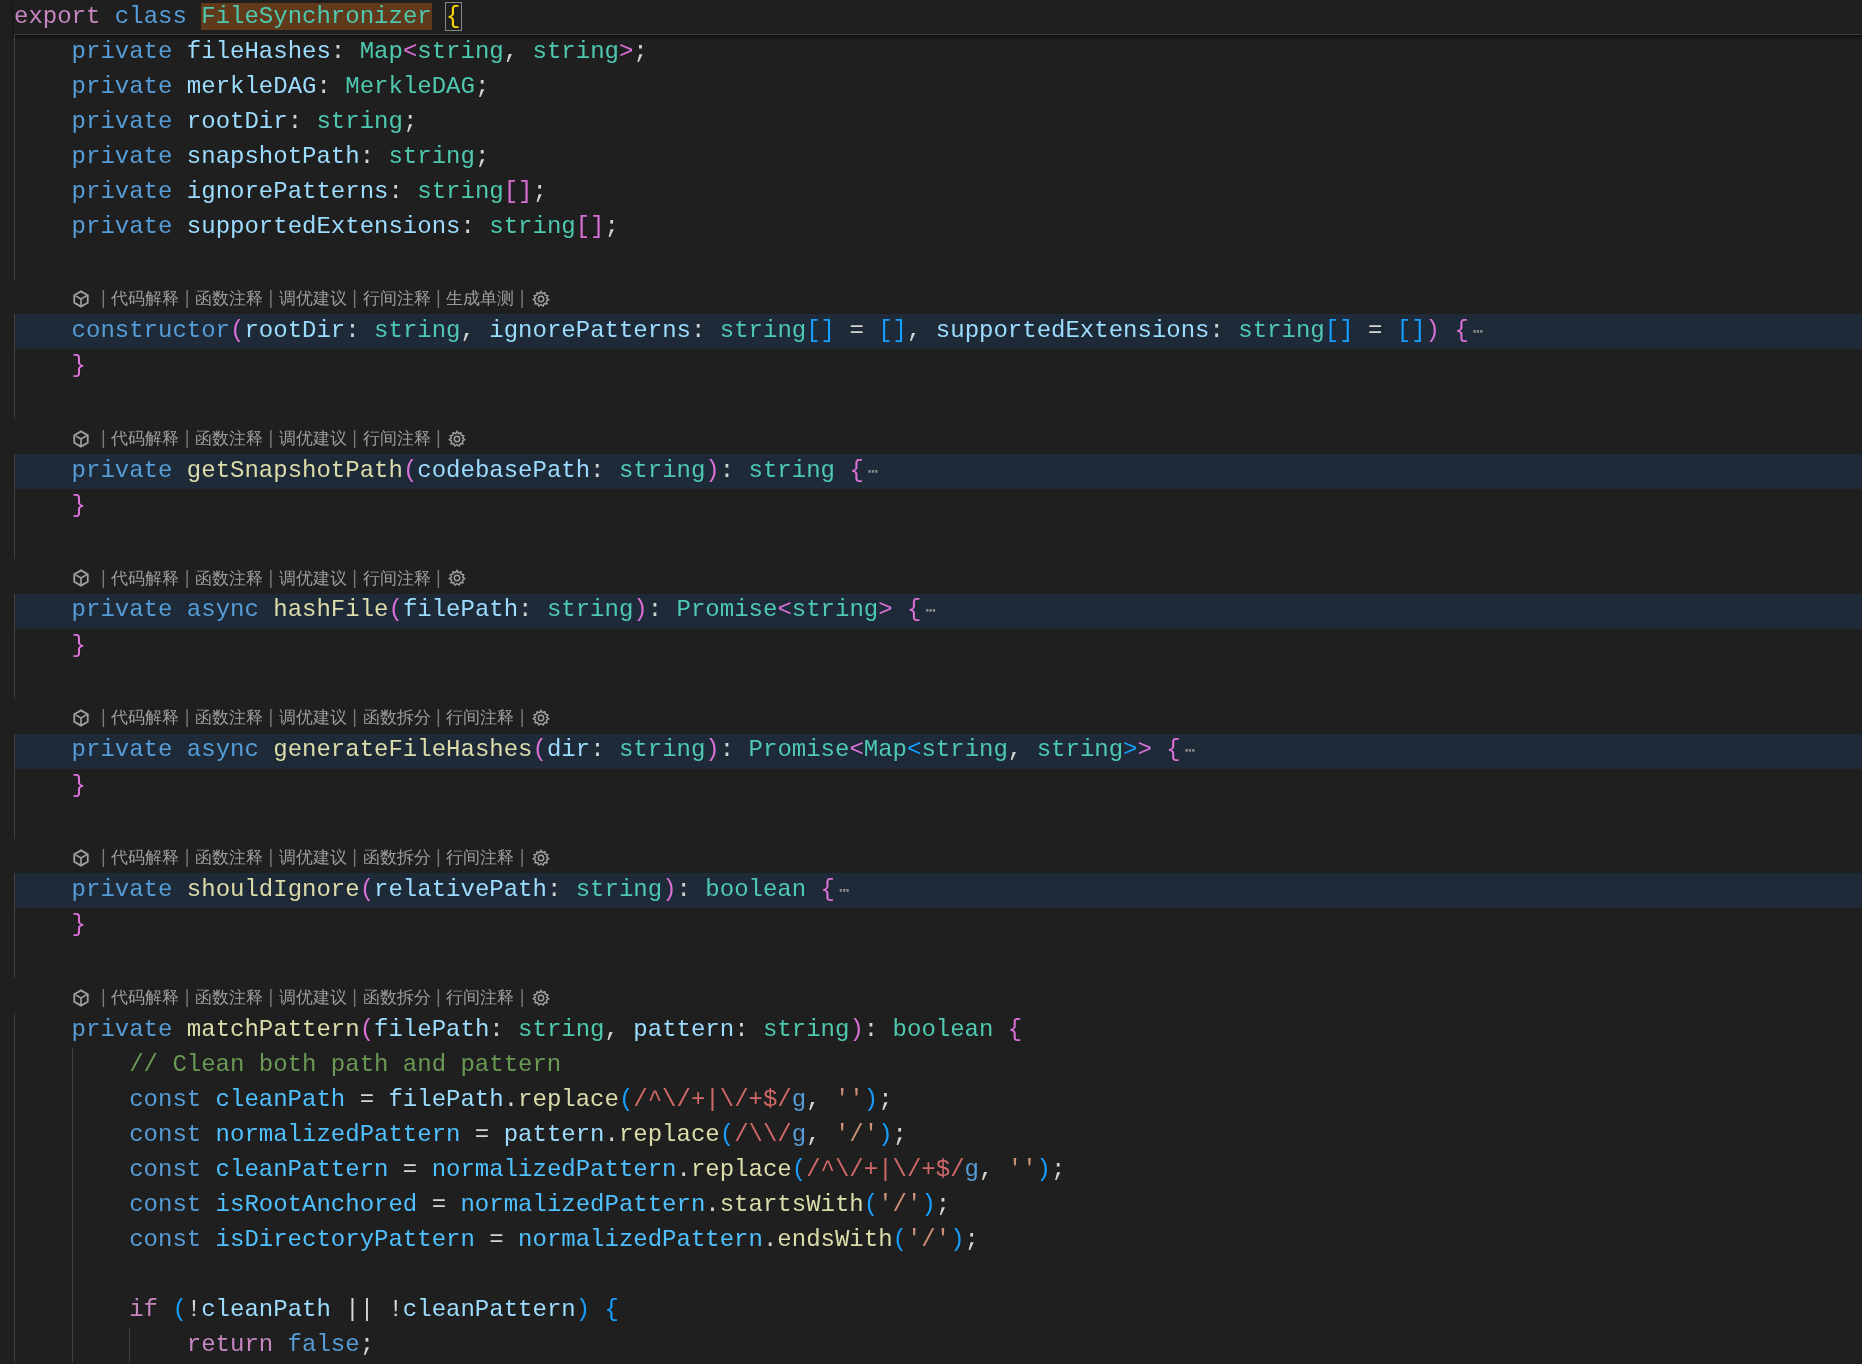 The width and height of the screenshot is (1862, 1364). What do you see at coordinates (511, 1100) in the screenshot?
I see `code-line: const cleanPath = filePath.replace(/^\/+|\/+$/g, '');` at bounding box center [511, 1100].